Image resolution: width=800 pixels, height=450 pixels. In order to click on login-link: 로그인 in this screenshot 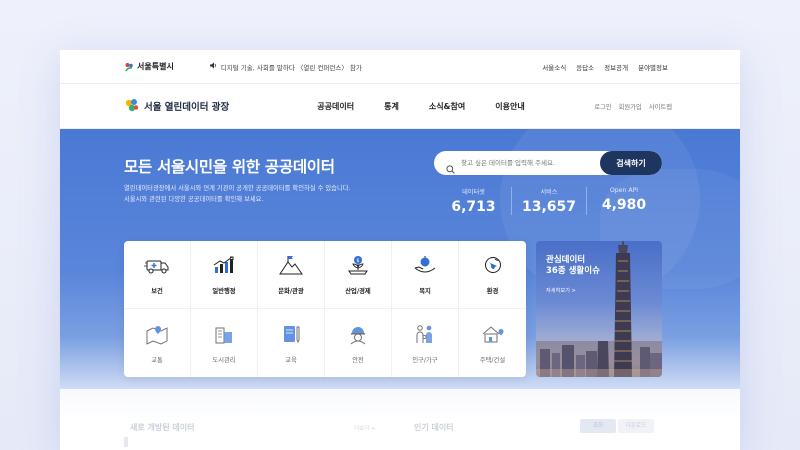, I will do `click(602, 106)`.